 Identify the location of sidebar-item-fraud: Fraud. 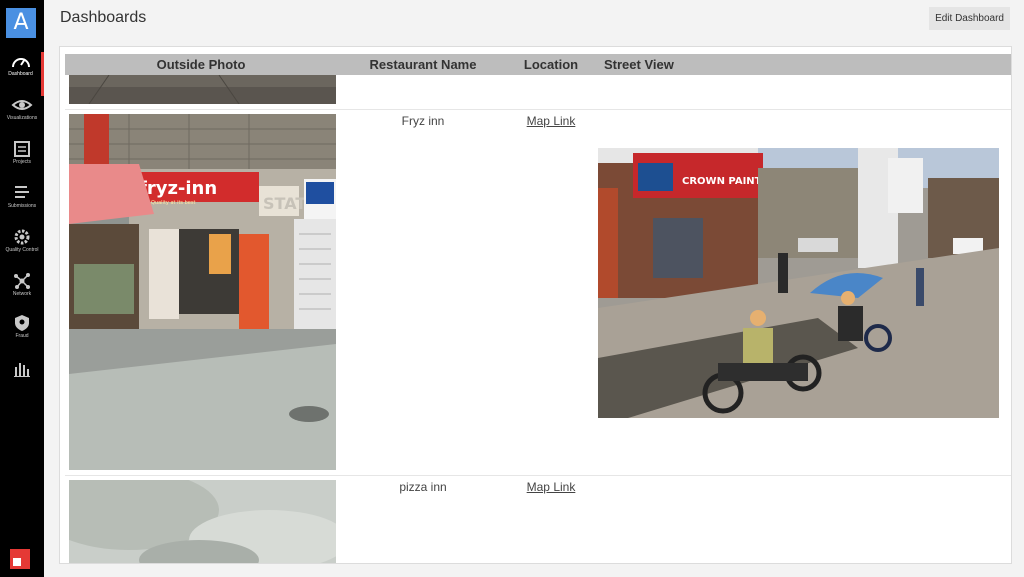
(22, 336).